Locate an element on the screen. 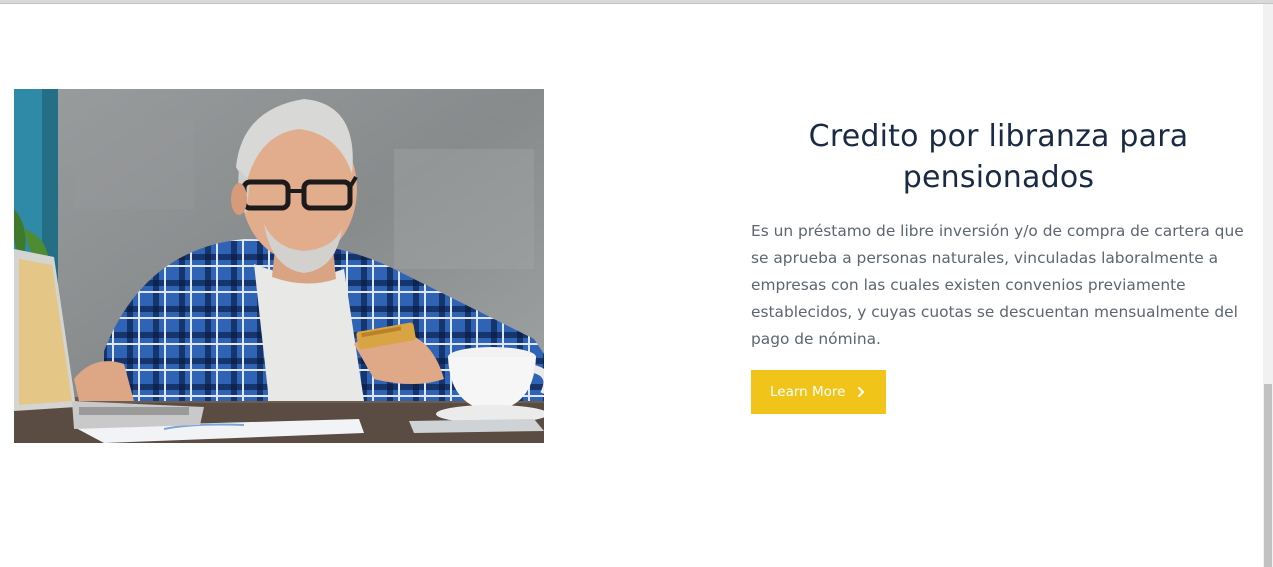 This screenshot has height=567, width=1273. scrollbar-thumb is located at coordinates (1268, 475).